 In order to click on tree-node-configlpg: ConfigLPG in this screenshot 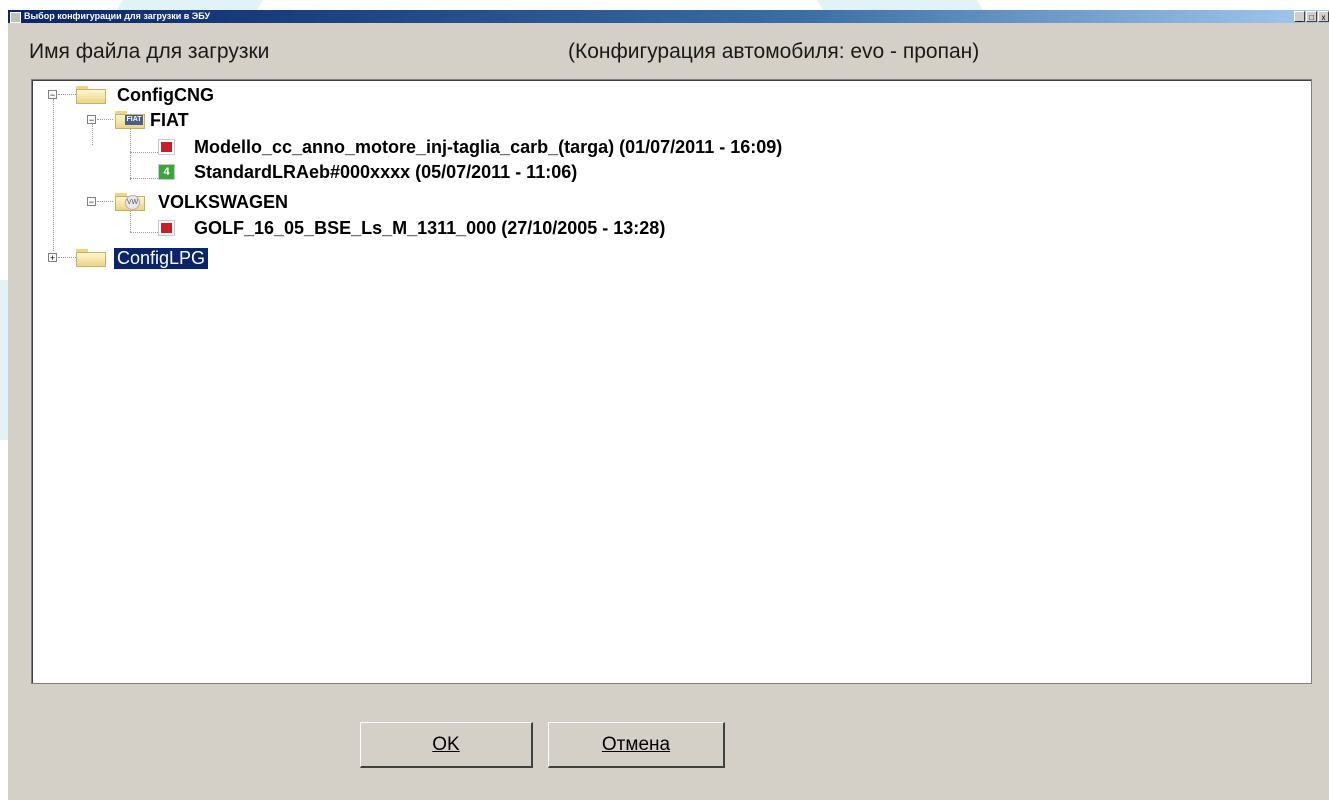, I will do `click(142, 258)`.